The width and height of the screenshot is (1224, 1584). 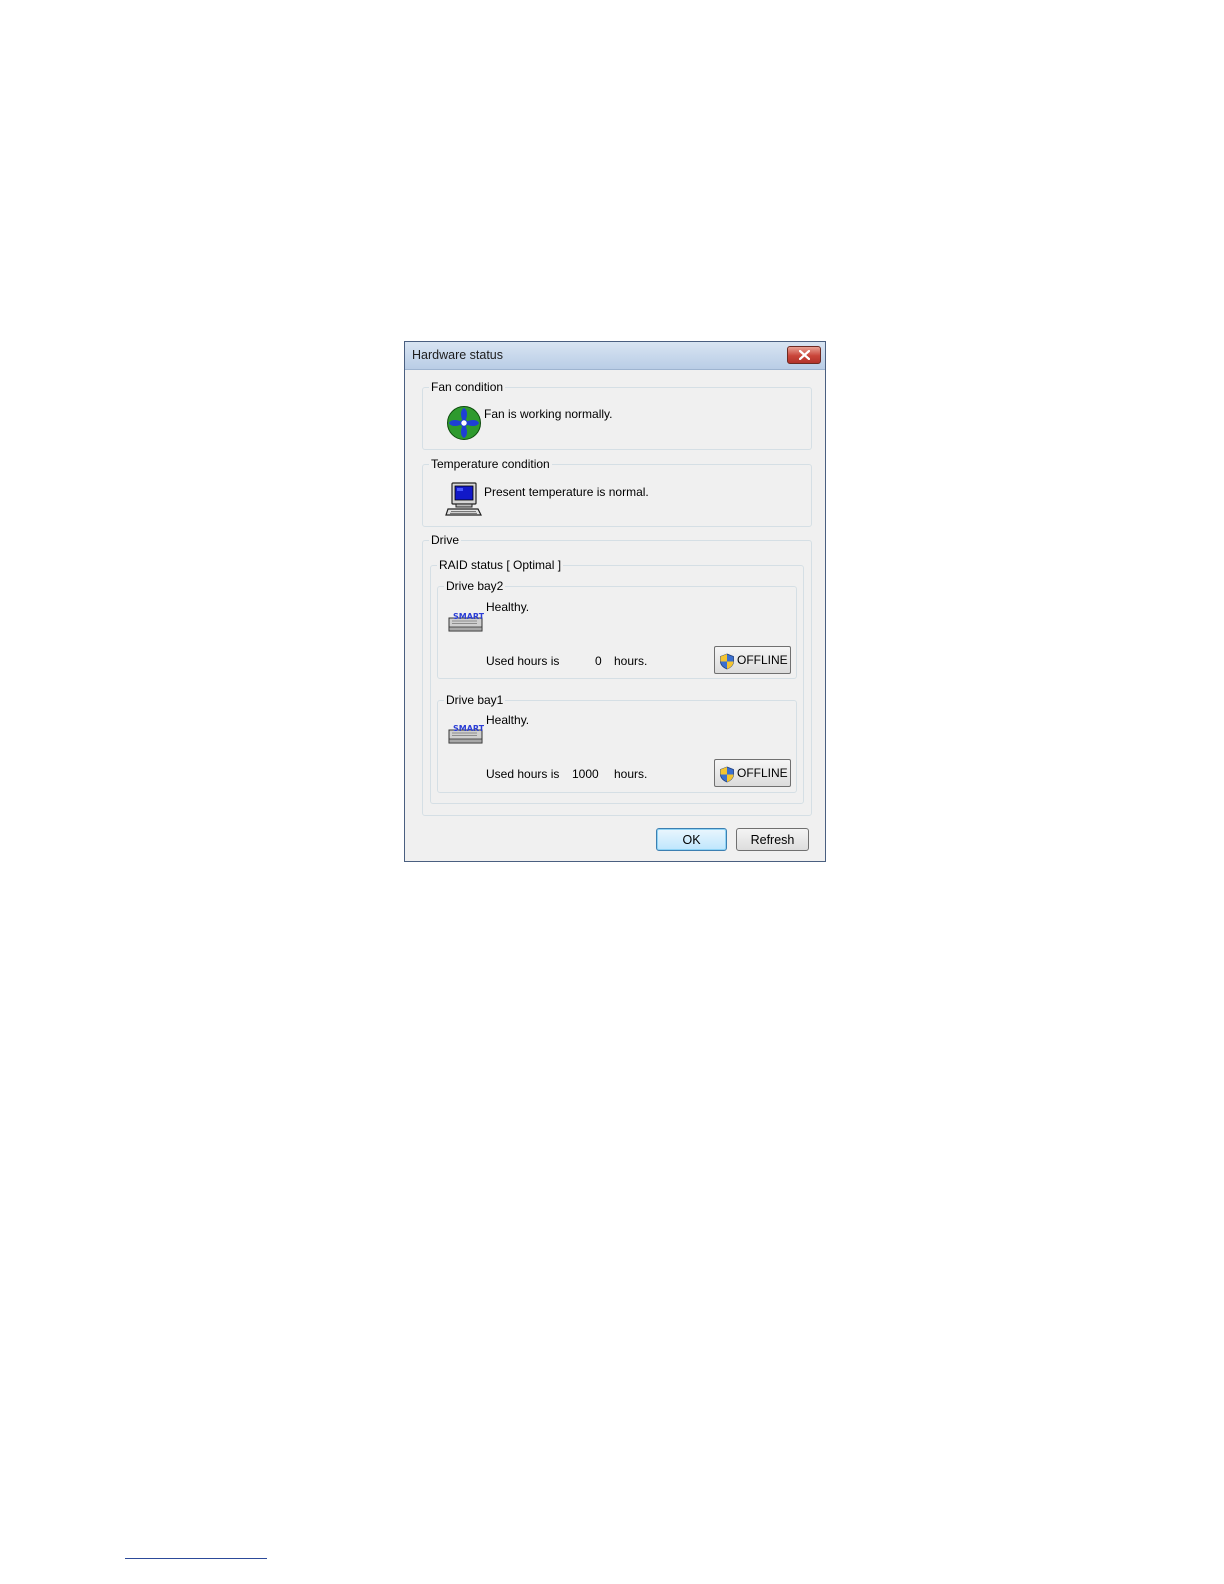 What do you see at coordinates (475, 586) in the screenshot?
I see `drive-bay-legend: Drive bay2` at bounding box center [475, 586].